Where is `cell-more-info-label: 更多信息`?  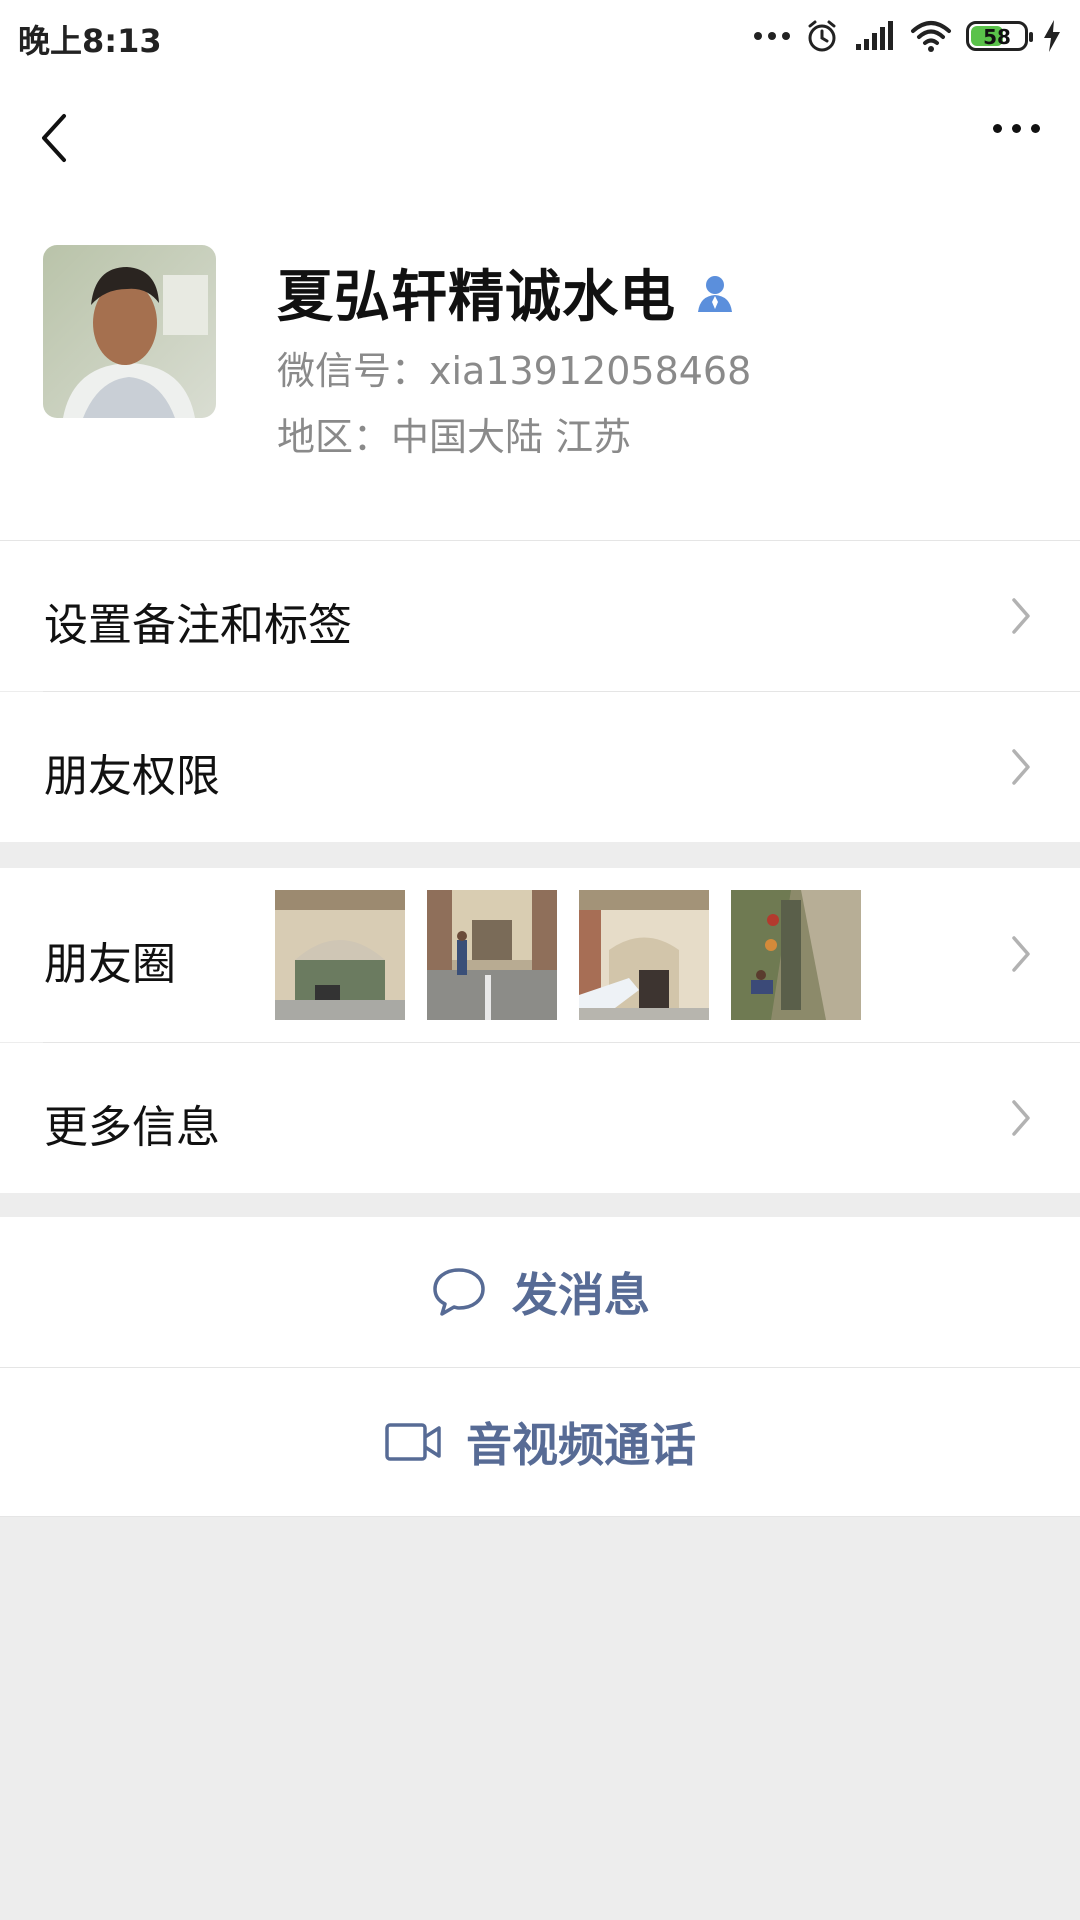
cell-more-info-label: 更多信息 is located at coordinates (132, 1127).